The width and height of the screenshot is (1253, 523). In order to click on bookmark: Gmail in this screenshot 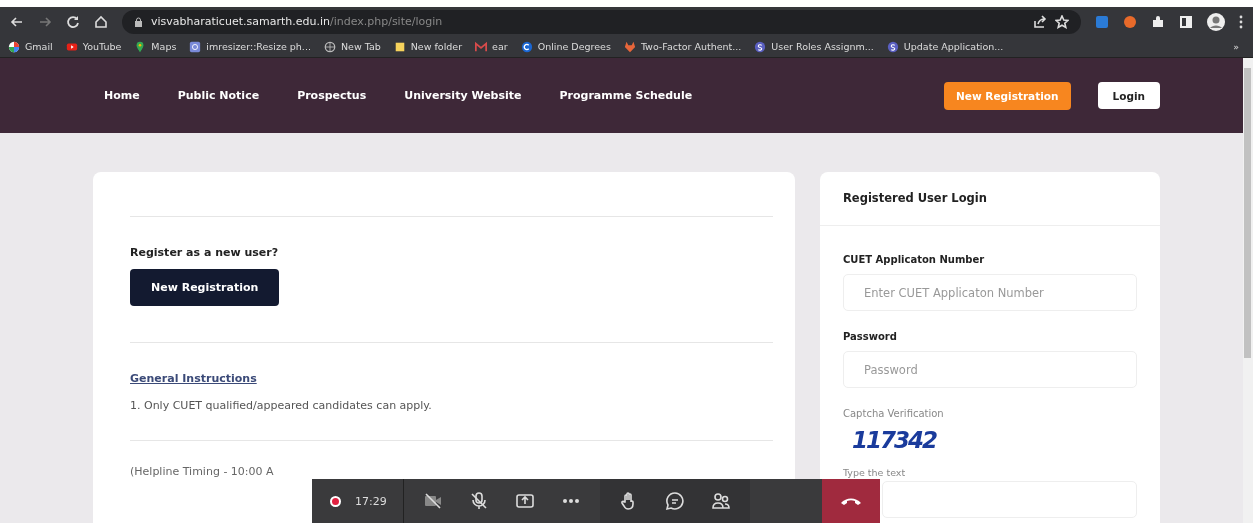, I will do `click(30, 46)`.